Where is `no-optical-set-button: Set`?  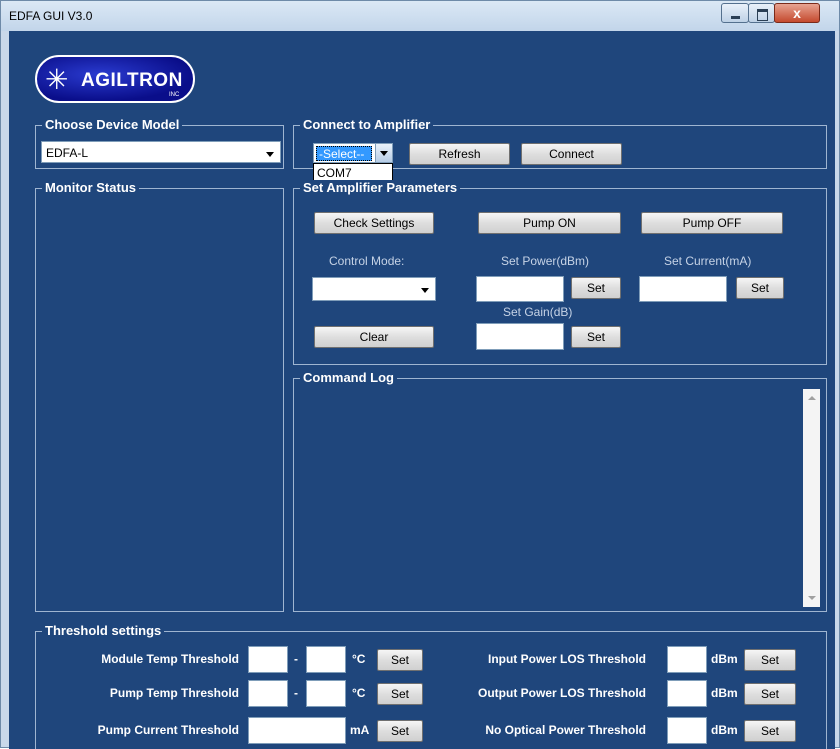
no-optical-set-button: Set is located at coordinates (770, 731).